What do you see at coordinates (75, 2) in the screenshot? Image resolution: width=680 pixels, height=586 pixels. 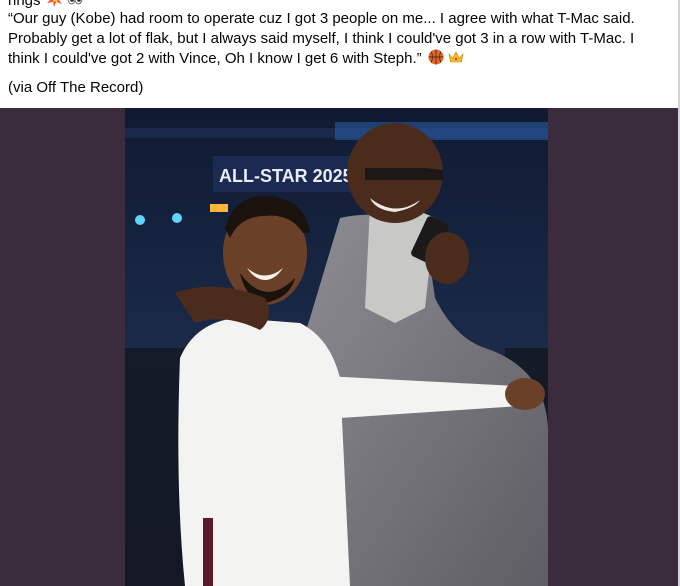 I see `eyes-emoji-icon` at bounding box center [75, 2].